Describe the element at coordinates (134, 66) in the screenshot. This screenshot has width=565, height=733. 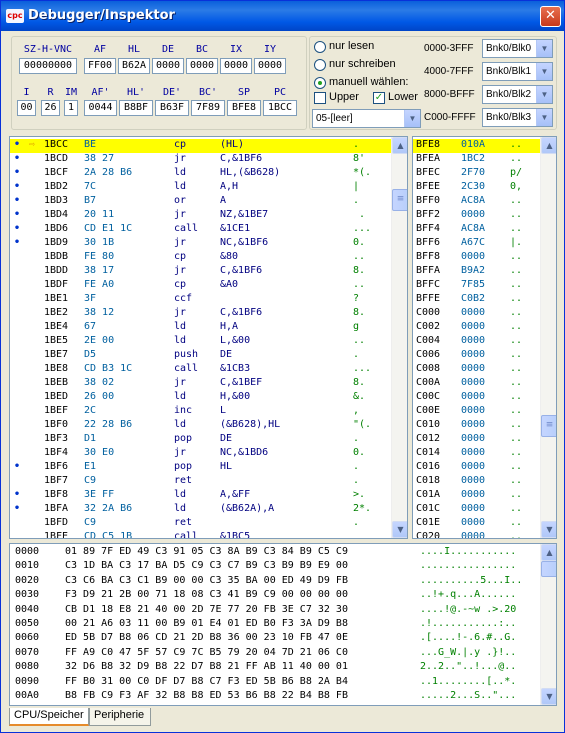
I see `register-hl-field: B62A` at that location.